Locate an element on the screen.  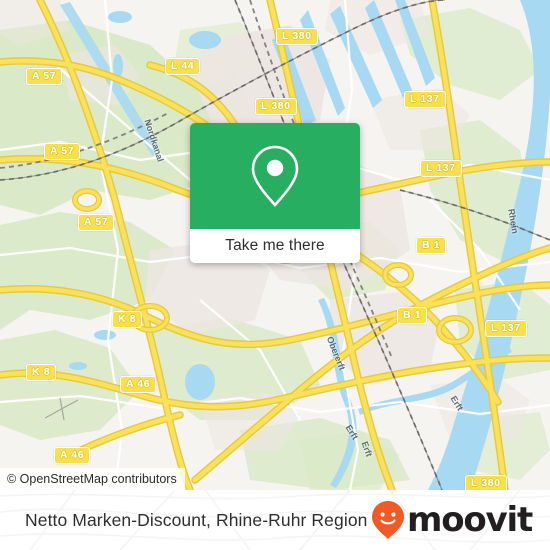
page-title: Netto Marken-Discount, Rhine-Ruhr Region is located at coordinates (196, 520).